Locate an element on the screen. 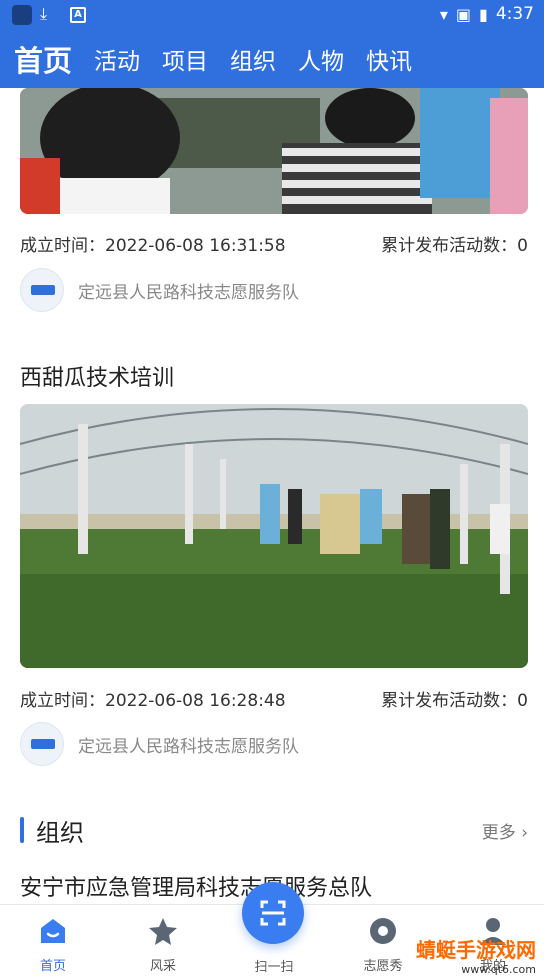 The width and height of the screenshot is (544, 976). tab-projects: 项目 is located at coordinates (185, 59).